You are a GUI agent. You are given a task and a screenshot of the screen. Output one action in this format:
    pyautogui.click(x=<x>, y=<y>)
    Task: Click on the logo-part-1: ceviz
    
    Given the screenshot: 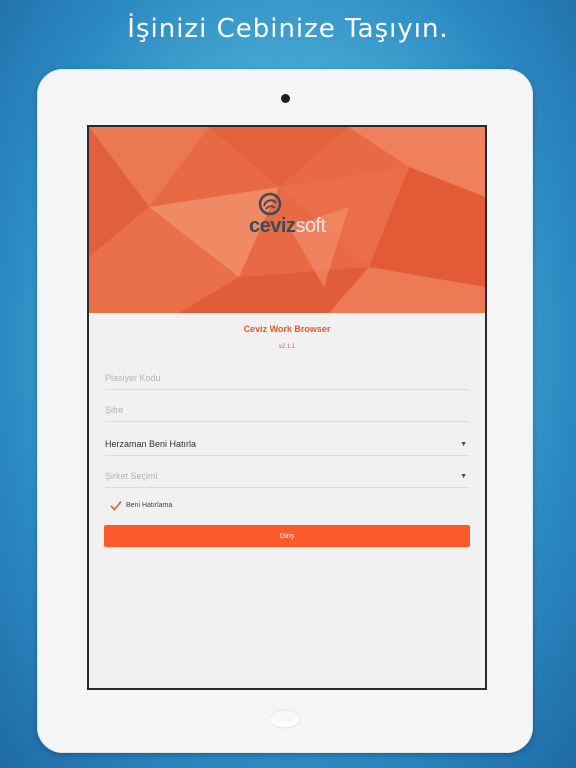 What is the action you would take?
    pyautogui.click(x=272, y=226)
    